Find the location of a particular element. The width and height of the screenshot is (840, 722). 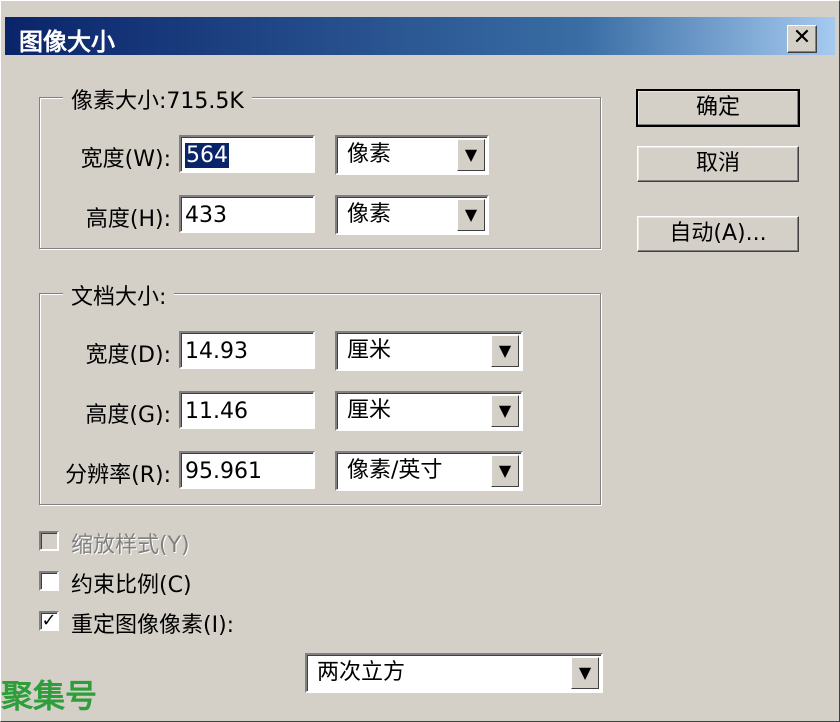

resolution-value: 95.961 is located at coordinates (223, 471).